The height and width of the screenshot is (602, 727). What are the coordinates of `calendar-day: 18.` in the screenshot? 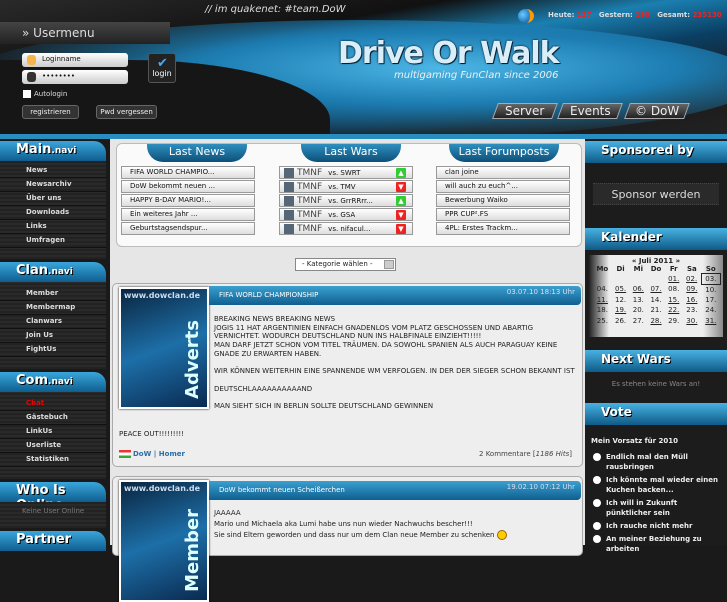 It's located at (602, 310).